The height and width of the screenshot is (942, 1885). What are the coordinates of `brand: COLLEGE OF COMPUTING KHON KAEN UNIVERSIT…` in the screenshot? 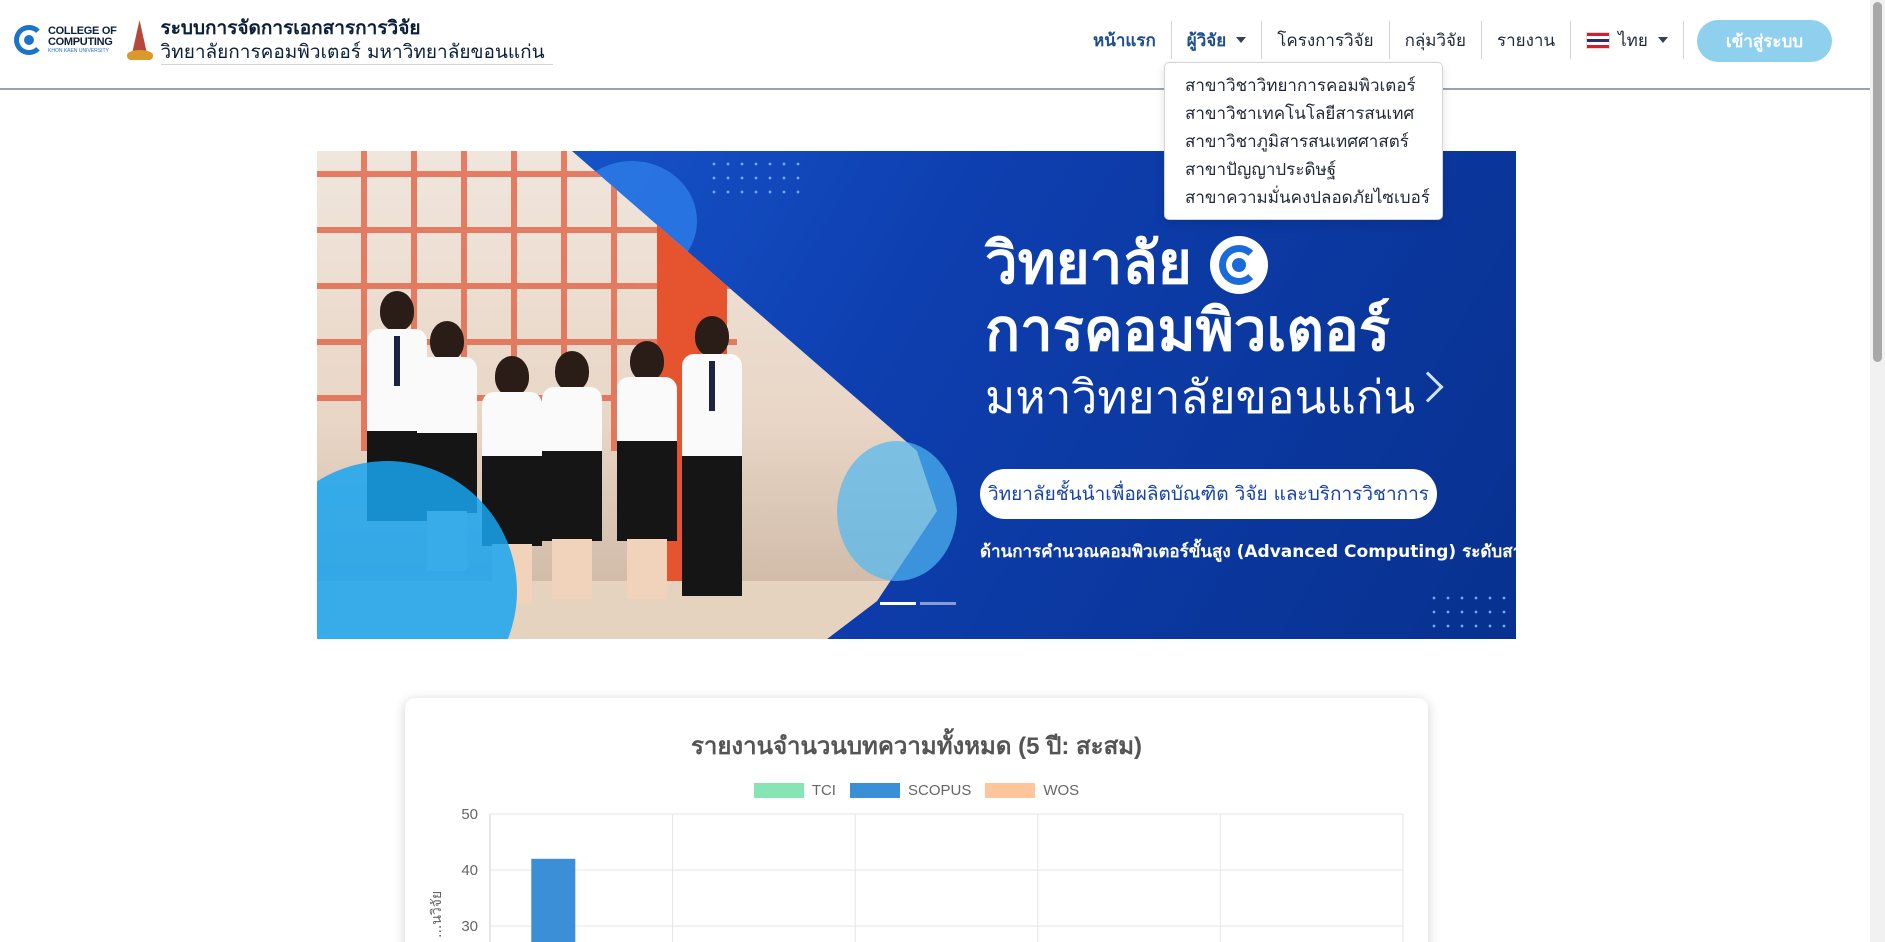 It's located at (283, 40).